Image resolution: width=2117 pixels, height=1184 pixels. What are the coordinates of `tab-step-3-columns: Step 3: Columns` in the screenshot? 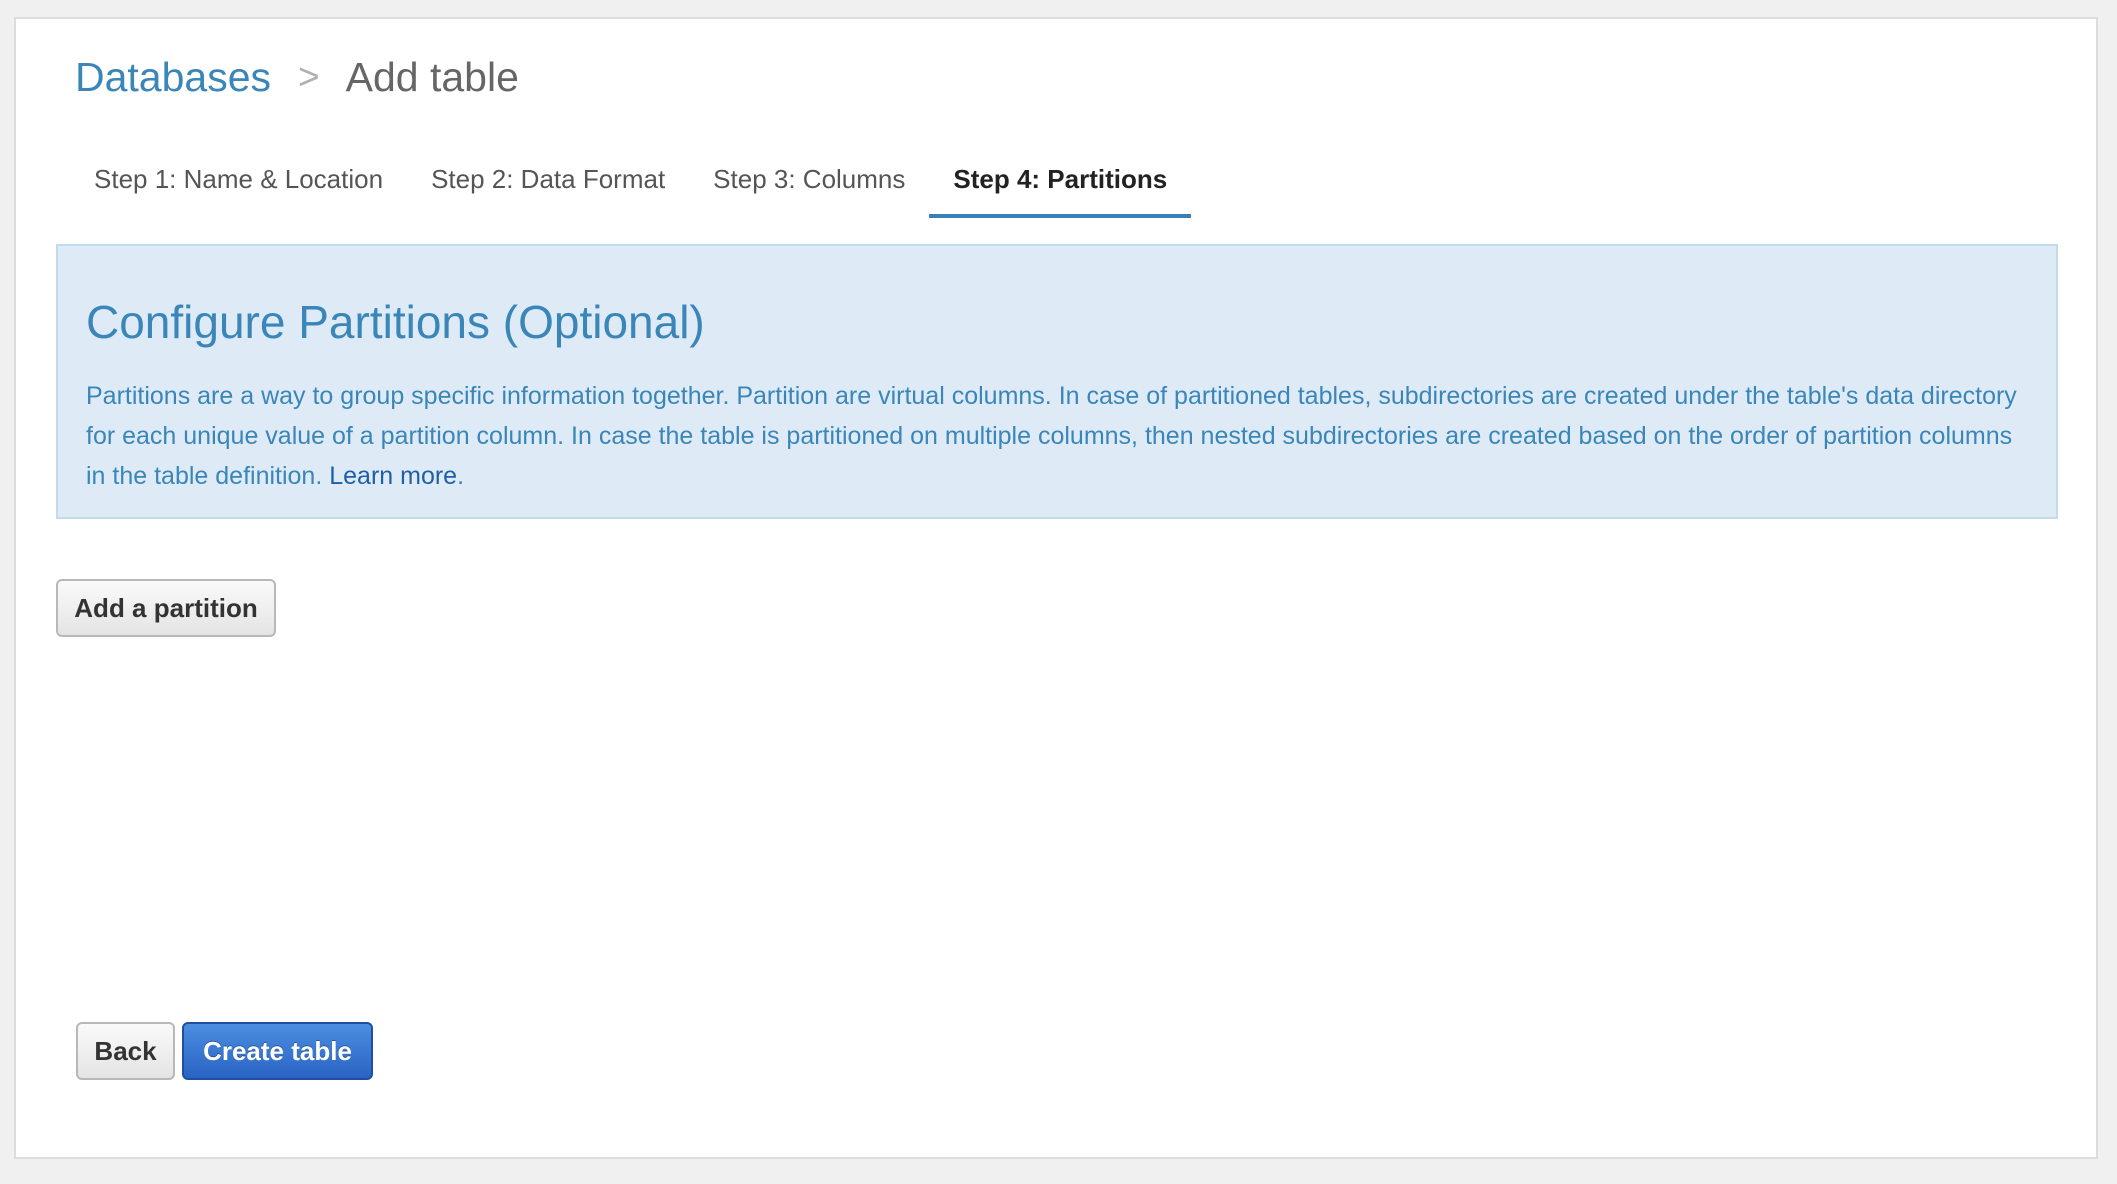 It's located at (809, 181).